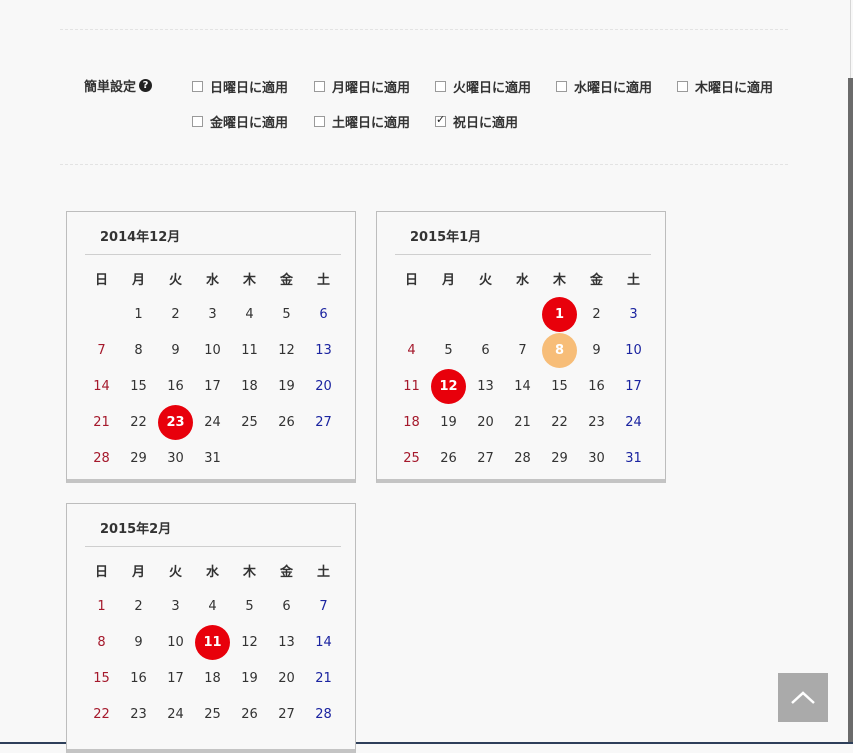 Image resolution: width=853 pixels, height=753 pixels. I want to click on apply-saturday-checkbox, so click(319, 121).